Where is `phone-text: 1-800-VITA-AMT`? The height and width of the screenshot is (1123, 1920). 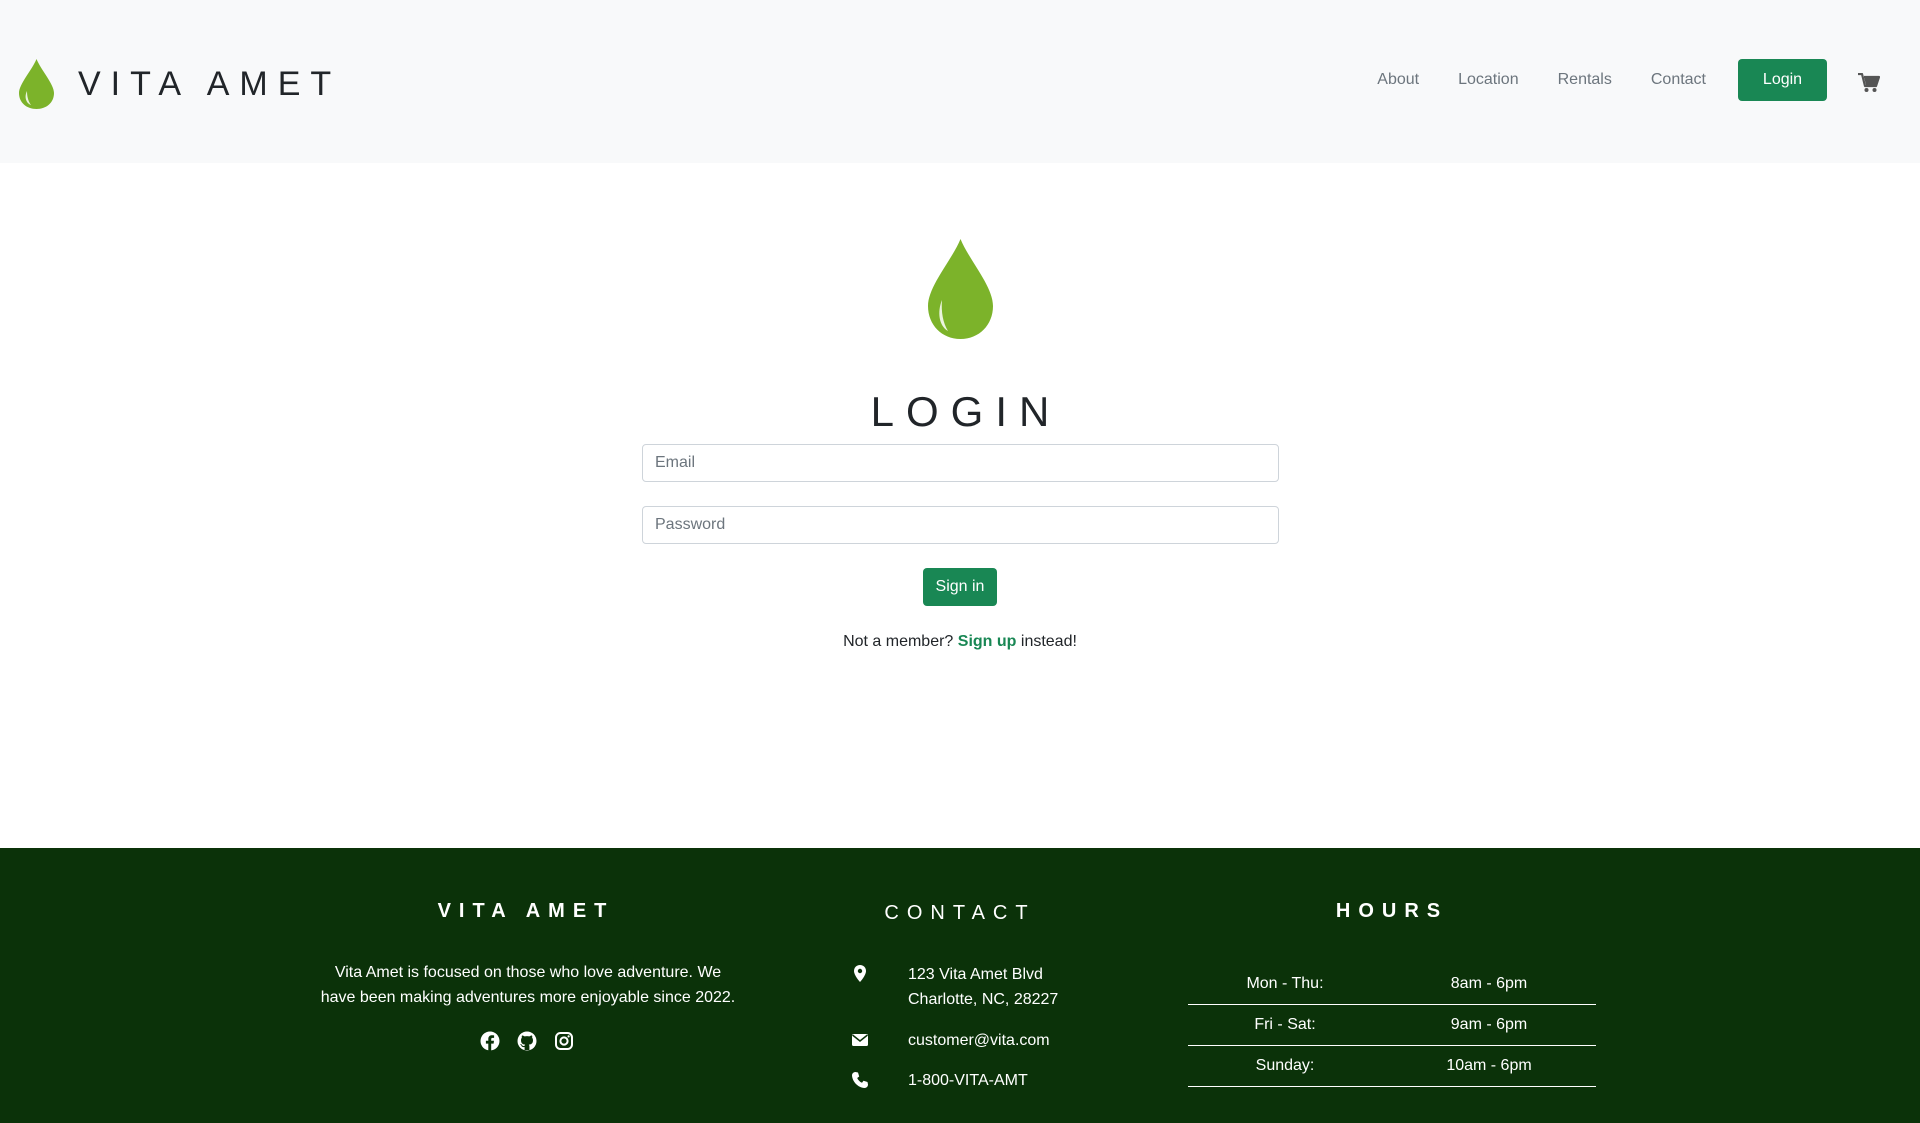
phone-text: 1-800-VITA-AMT is located at coordinates (968, 1080).